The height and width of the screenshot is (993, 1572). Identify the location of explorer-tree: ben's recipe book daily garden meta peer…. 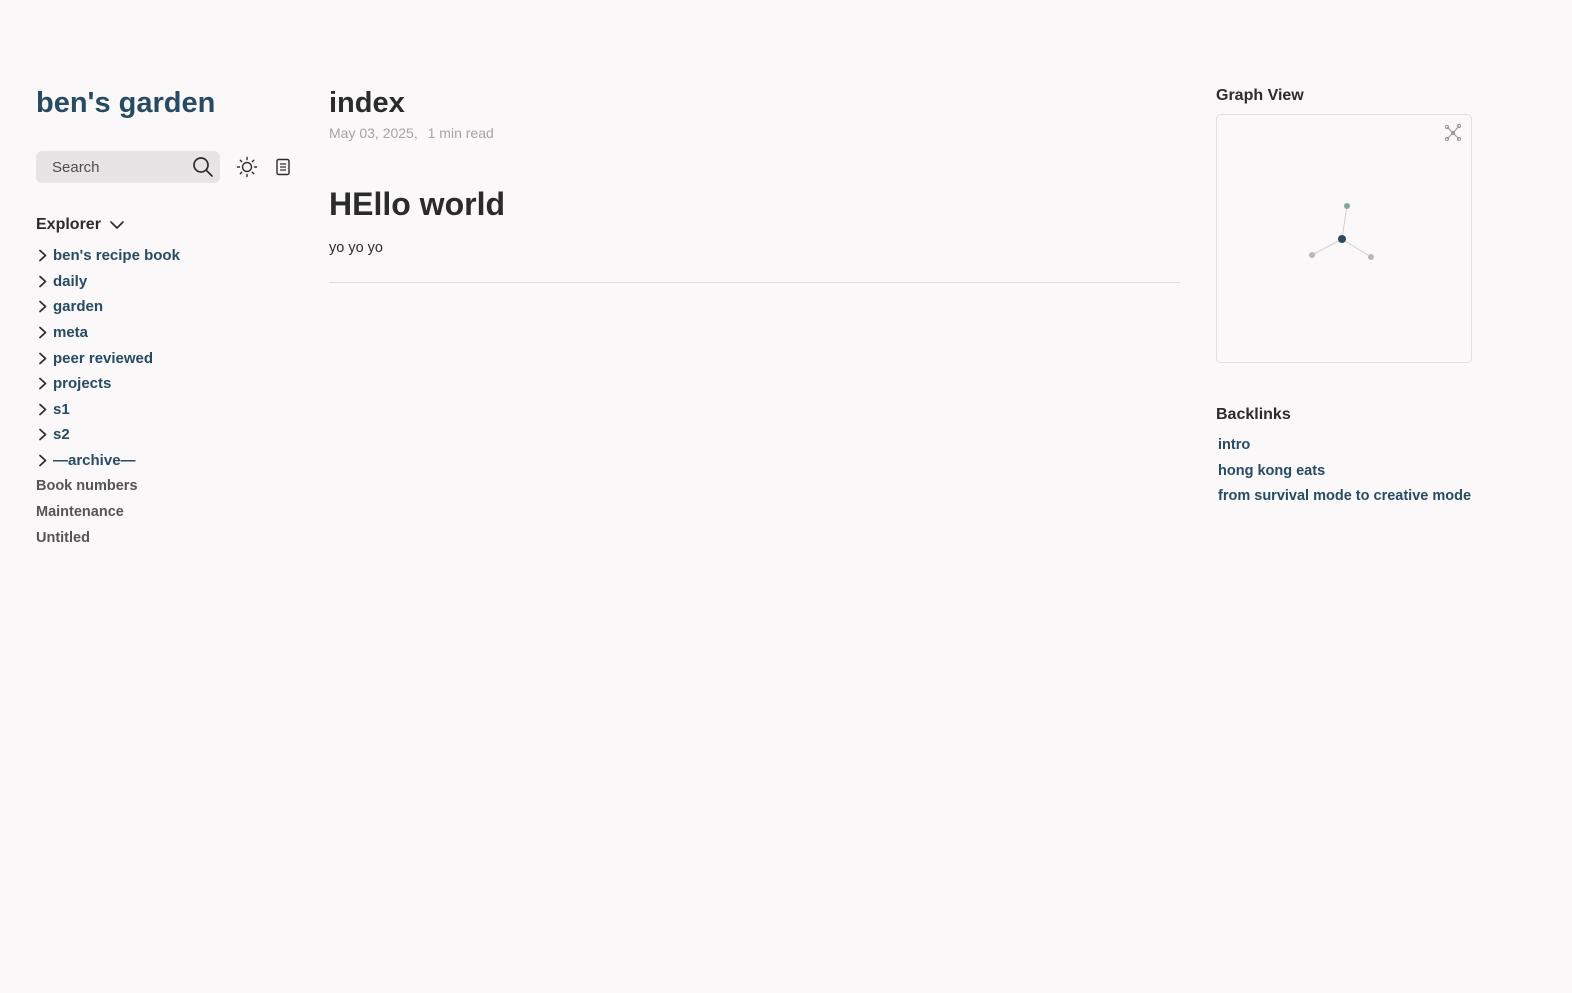
(166, 397).